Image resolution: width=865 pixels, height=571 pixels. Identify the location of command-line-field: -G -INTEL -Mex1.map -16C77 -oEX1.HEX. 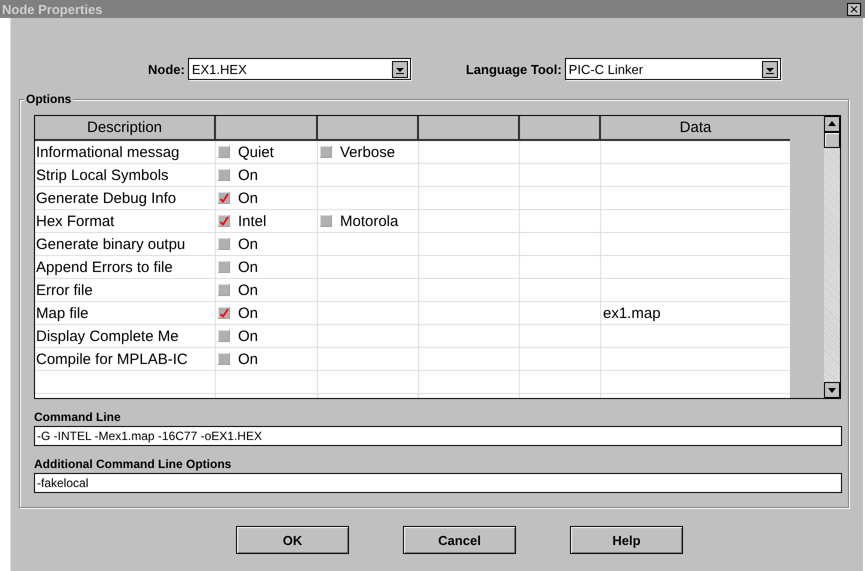
(438, 436).